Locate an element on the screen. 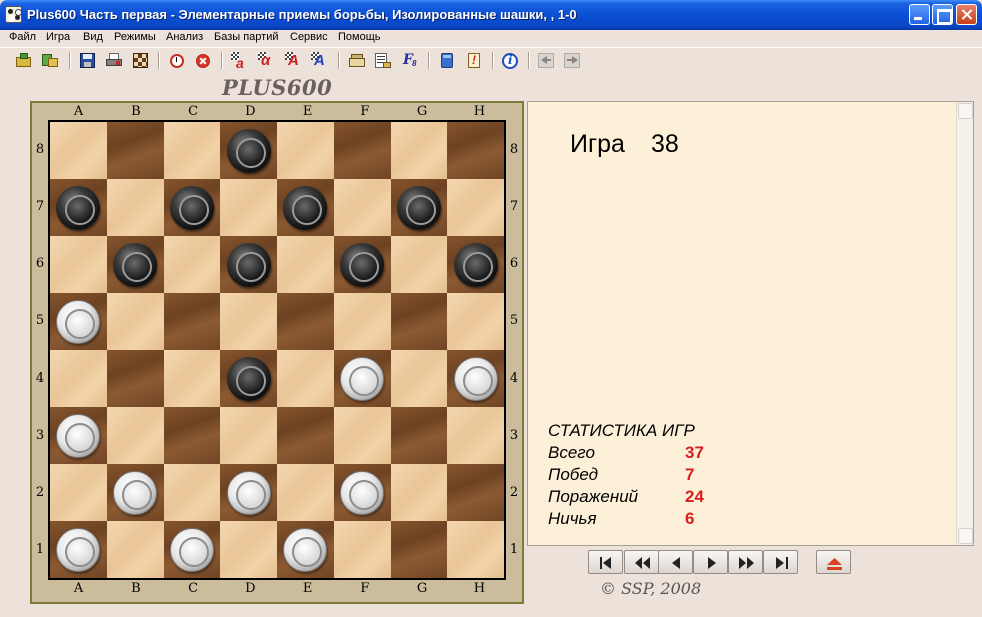 The width and height of the screenshot is (982, 617). step-forward-button is located at coordinates (710, 562).